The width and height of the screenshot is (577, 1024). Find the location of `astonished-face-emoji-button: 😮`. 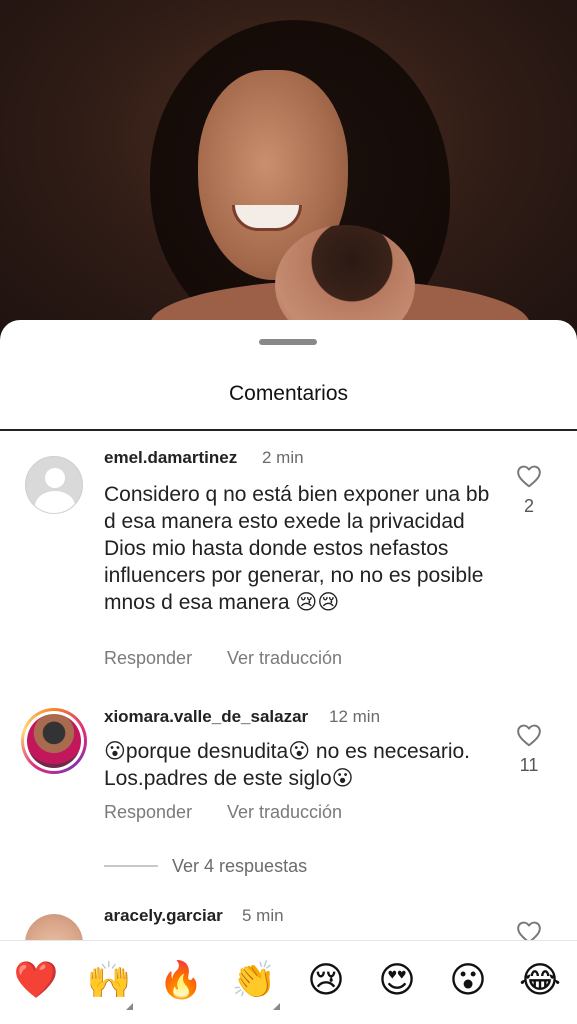

astonished-face-emoji-button: 😮 is located at coordinates (468, 981).